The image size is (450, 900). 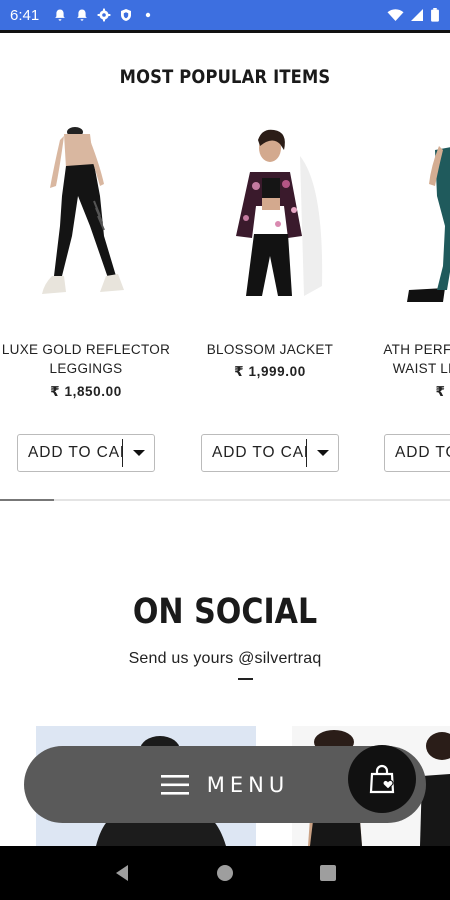 I want to click on product-image-jacket, so click(x=270, y=216).